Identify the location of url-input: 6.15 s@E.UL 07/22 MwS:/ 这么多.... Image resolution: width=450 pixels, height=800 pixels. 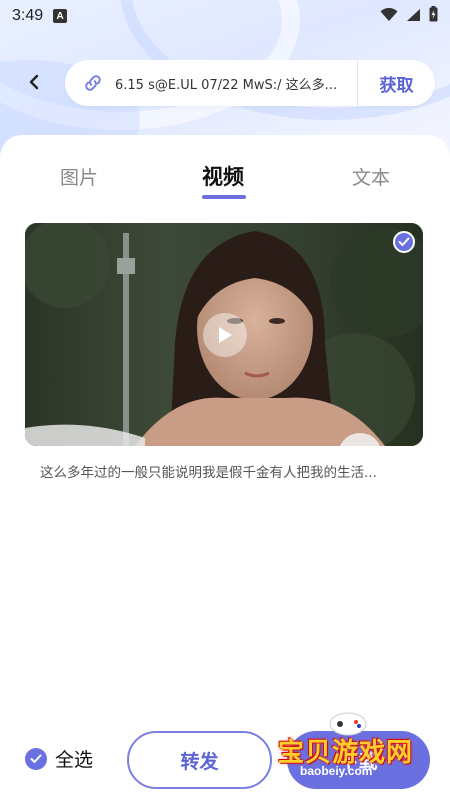
(231, 83).